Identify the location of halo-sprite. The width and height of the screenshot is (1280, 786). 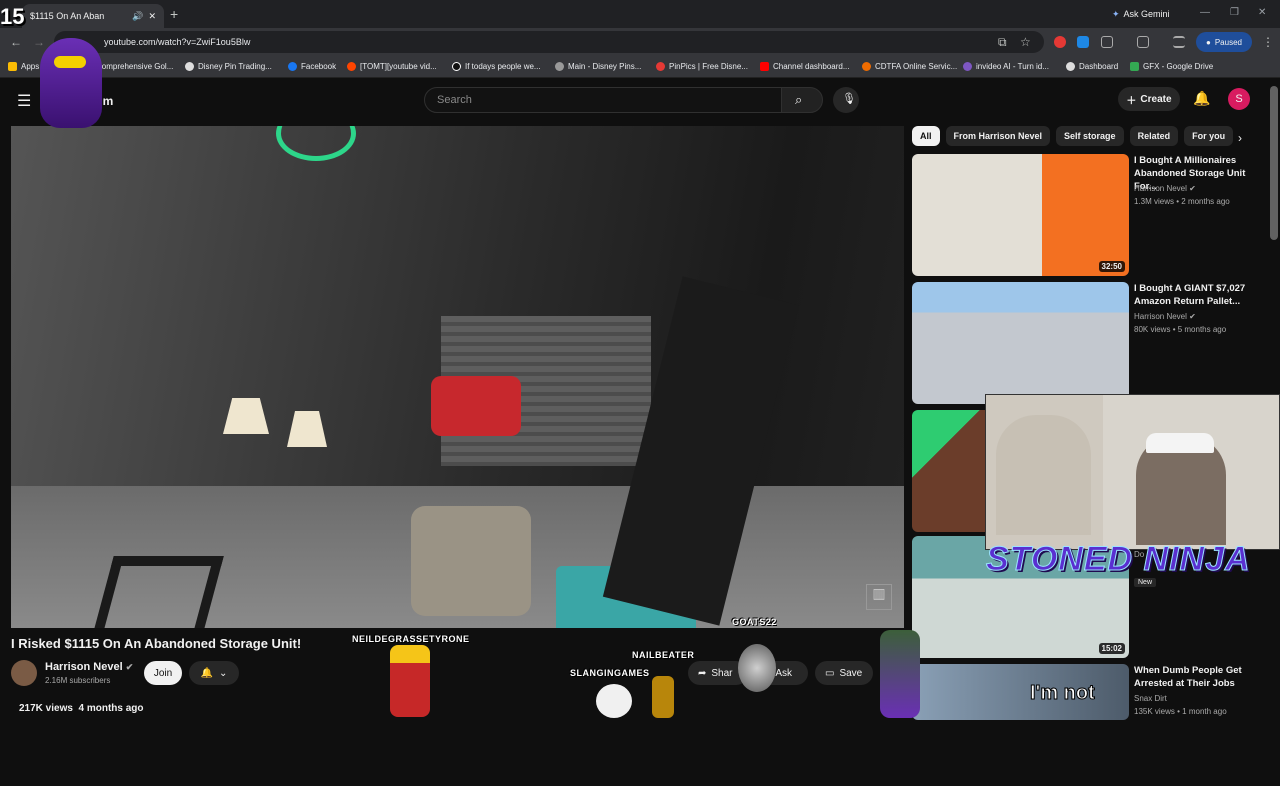
(900, 674).